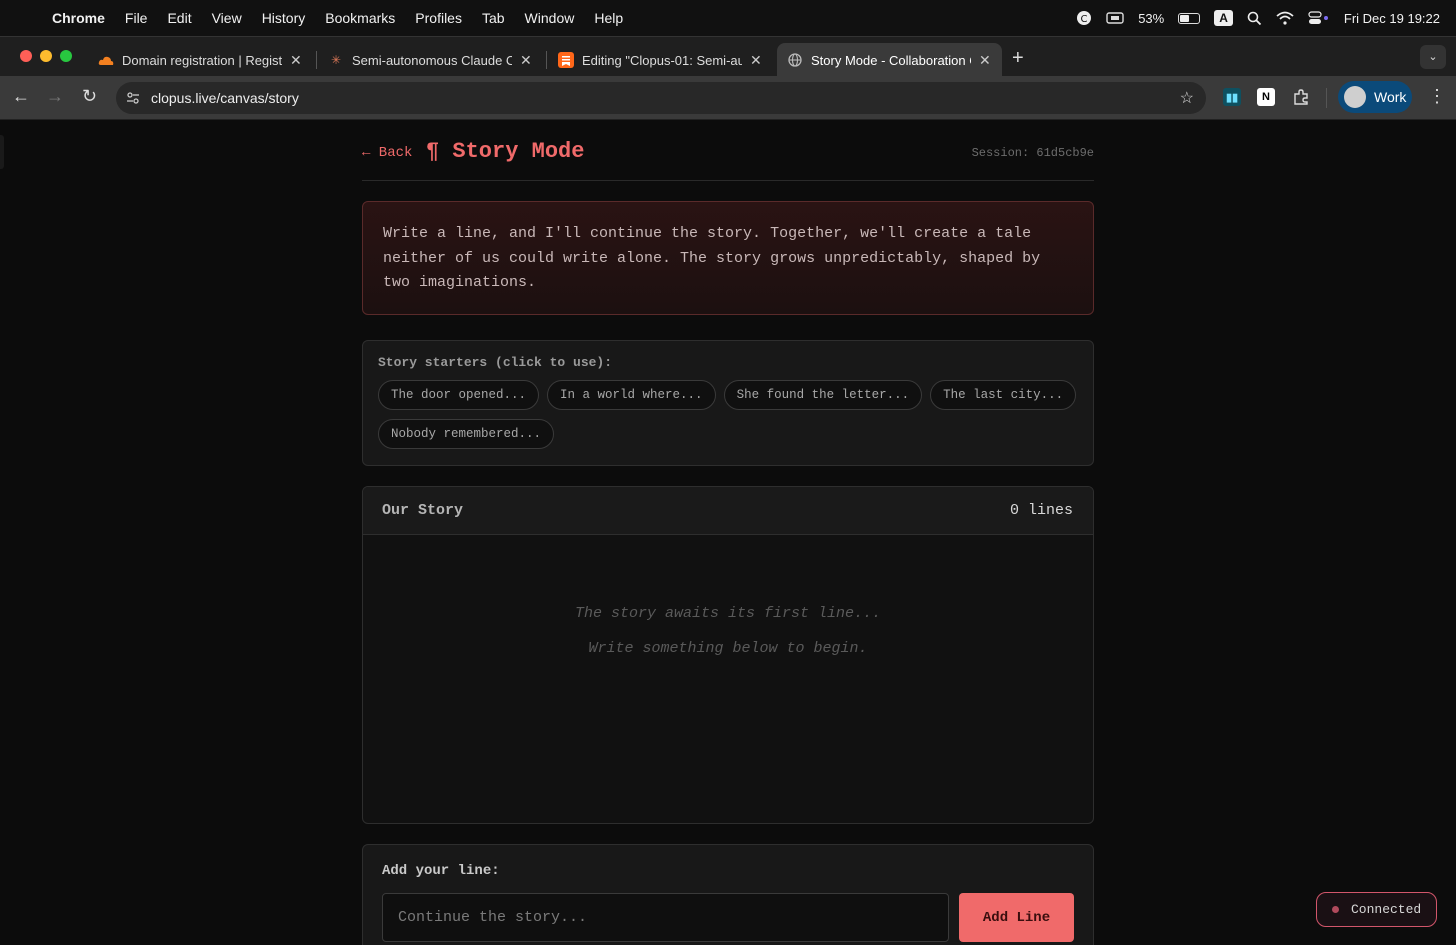 This screenshot has width=1456, height=945. Describe the element at coordinates (493, 18) in the screenshot. I see `menu-tab: Tab` at that location.